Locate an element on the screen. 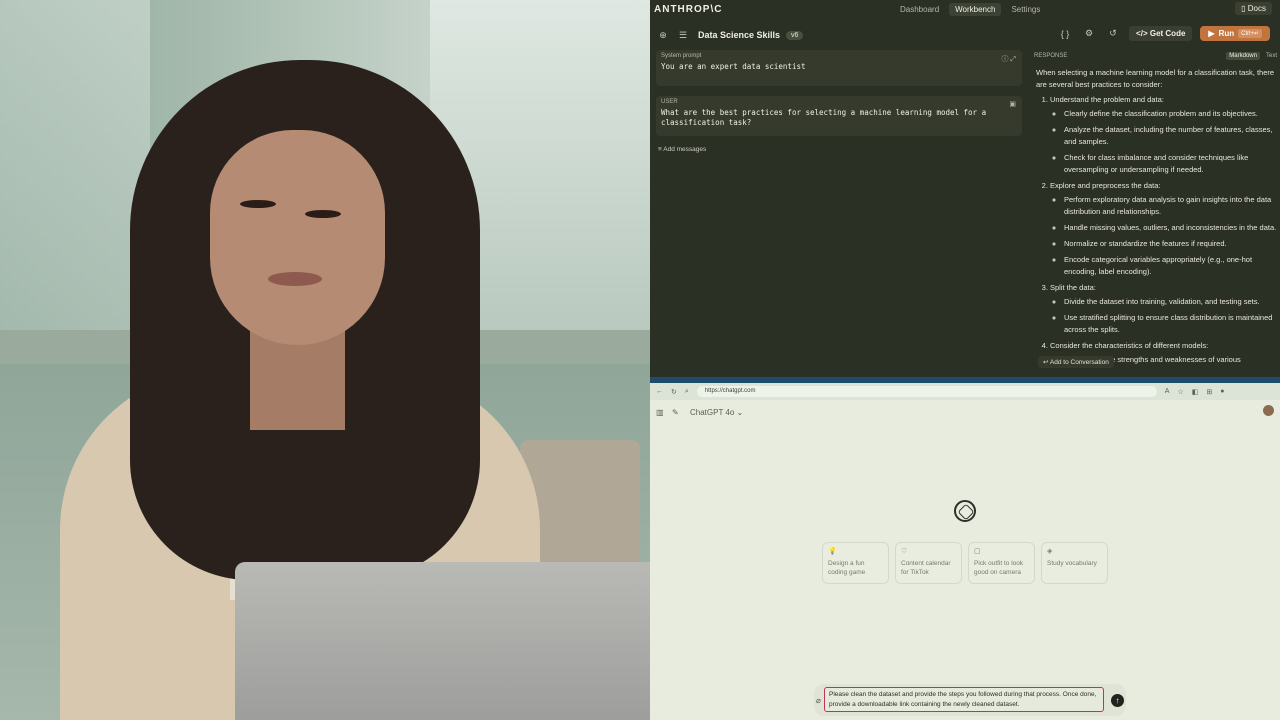 The image size is (1280, 720). version-badge: v6 is located at coordinates (795, 35).